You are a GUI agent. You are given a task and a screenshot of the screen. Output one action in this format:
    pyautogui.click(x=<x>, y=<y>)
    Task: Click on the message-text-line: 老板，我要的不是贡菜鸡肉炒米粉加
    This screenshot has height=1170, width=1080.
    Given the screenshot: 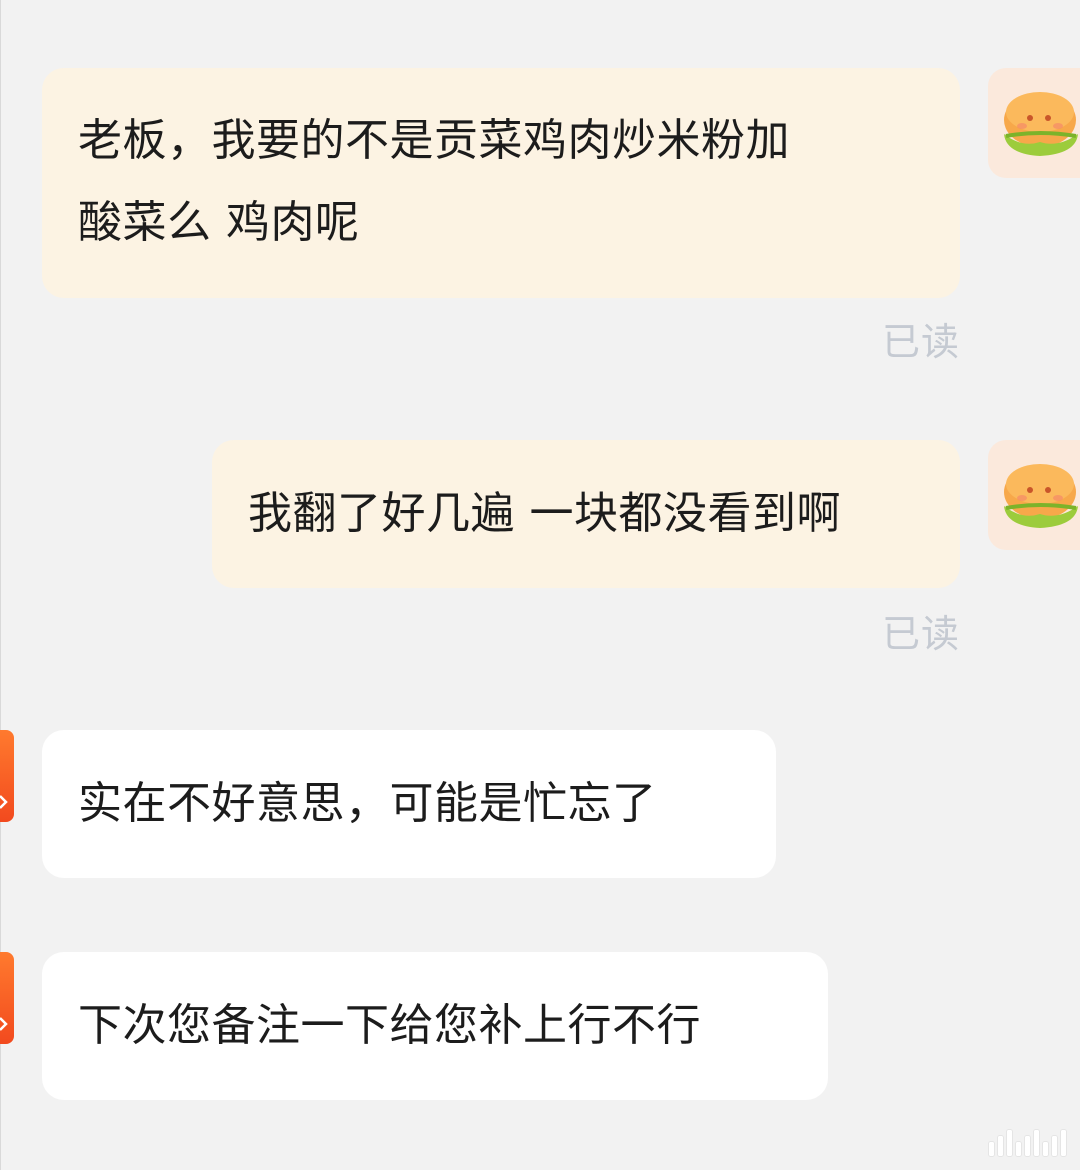 What is the action you would take?
    pyautogui.click(x=434, y=140)
    